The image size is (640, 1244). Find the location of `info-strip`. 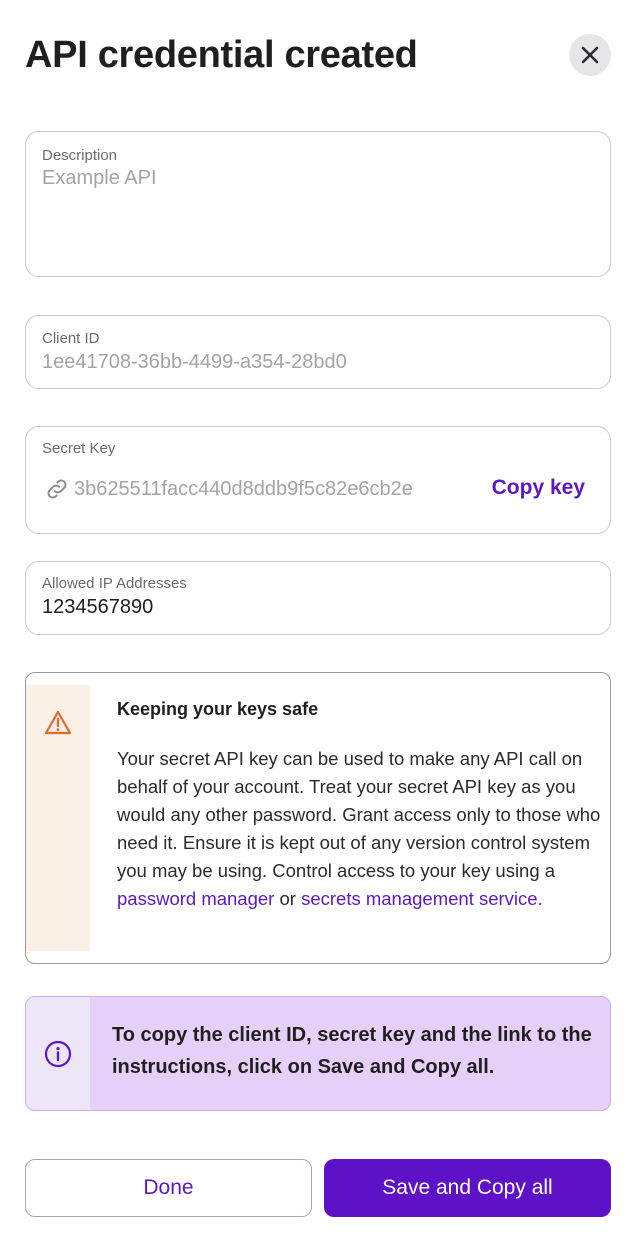

info-strip is located at coordinates (58, 1053).